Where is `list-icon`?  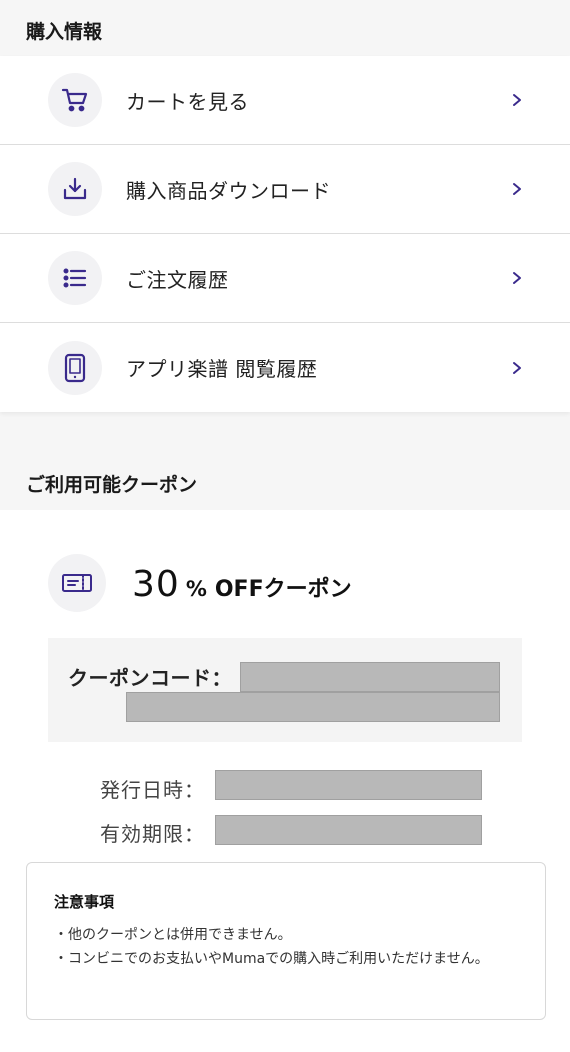
list-icon is located at coordinates (75, 278).